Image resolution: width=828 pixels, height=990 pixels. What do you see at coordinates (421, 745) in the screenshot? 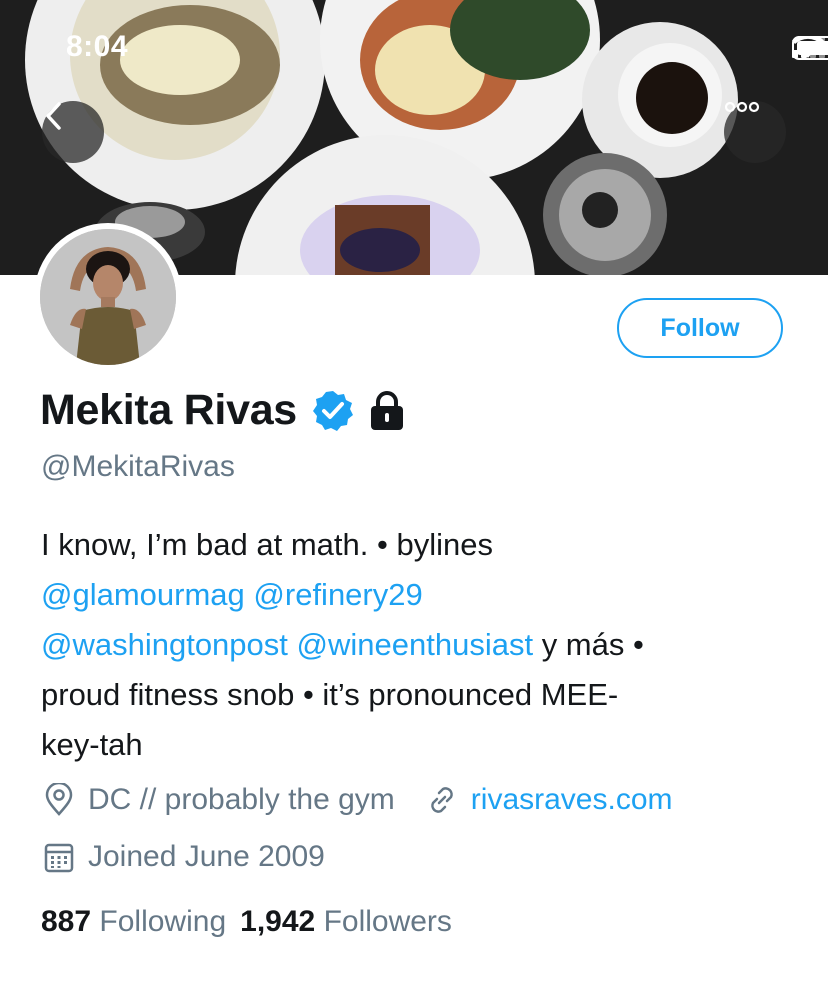
I see `bio-line: key-tah` at bounding box center [421, 745].